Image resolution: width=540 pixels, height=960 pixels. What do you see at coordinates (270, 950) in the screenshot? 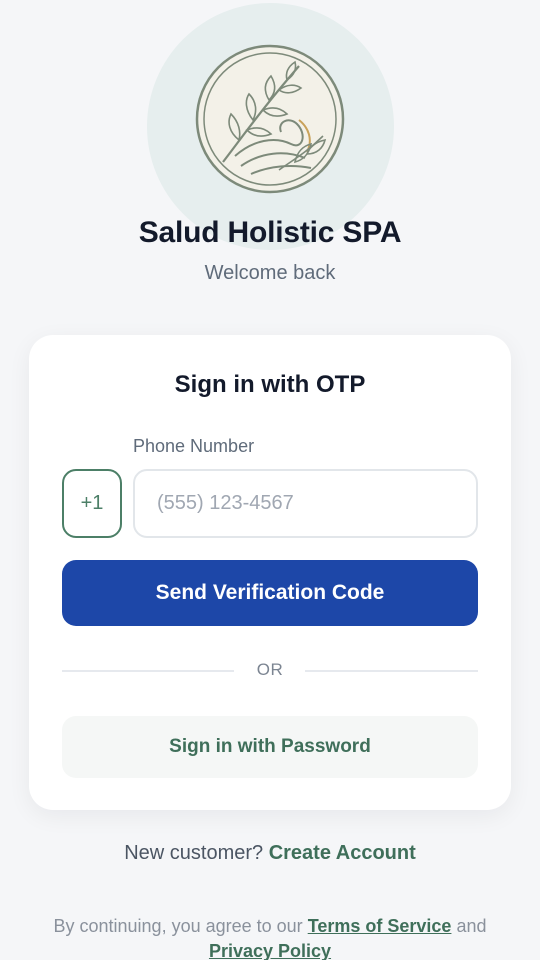
I see `privacy-policy-link: Privacy Policy` at bounding box center [270, 950].